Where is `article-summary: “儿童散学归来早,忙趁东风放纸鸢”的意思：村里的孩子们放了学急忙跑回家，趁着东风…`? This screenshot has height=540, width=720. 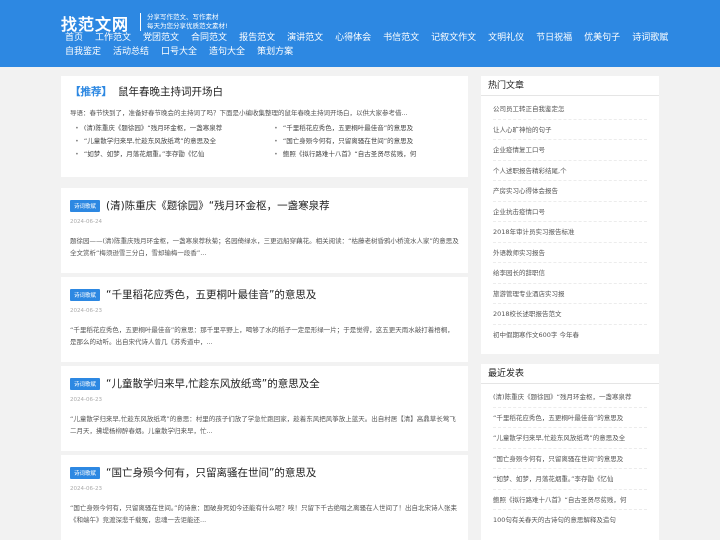
article-summary: “儿童散学归来早,忙趁东风放纸鸢”的意思：村里的孩子们放了学急忙跑回家，趁着东风… is located at coordinates (263, 425).